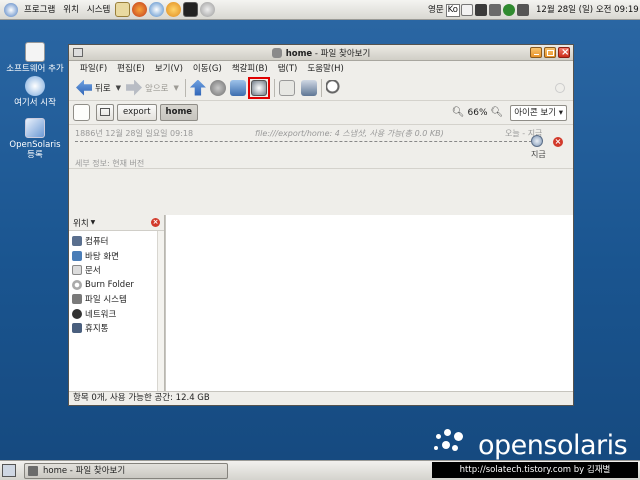 The height and width of the screenshot is (480, 640). I want to click on chevron-down-icon: ▼, so click(93, 222).